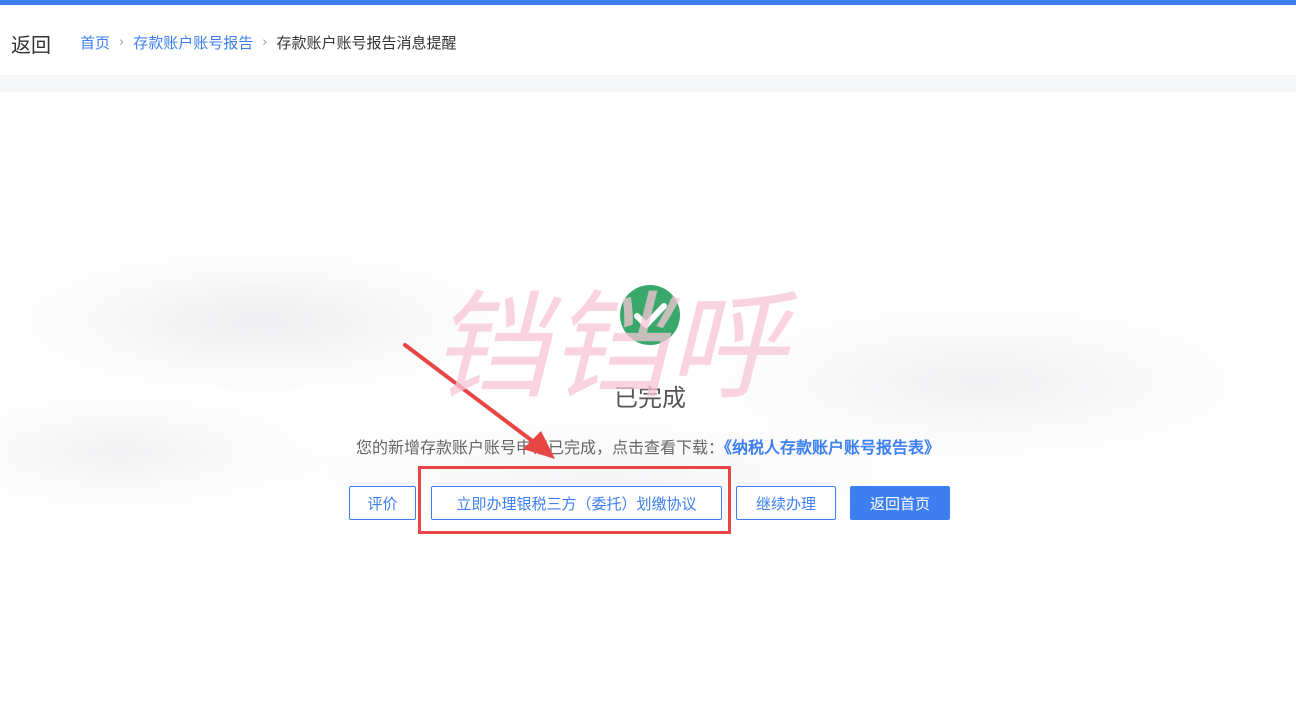 This screenshot has width=1296, height=725. I want to click on check-circle-icon, so click(650, 315).